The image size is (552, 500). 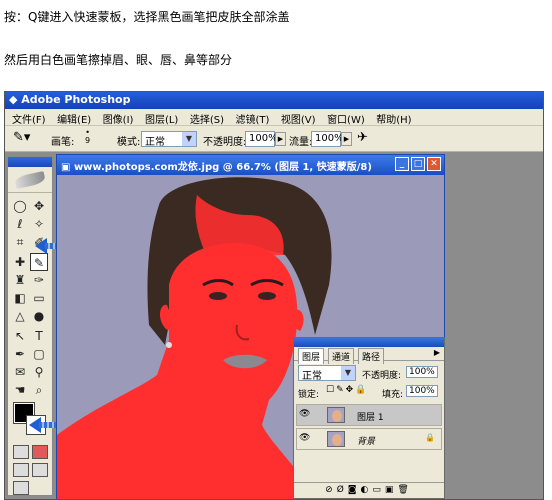 What do you see at coordinates (327, 373) in the screenshot?
I see `blend-mode-select: 正常 ▼` at bounding box center [327, 373].